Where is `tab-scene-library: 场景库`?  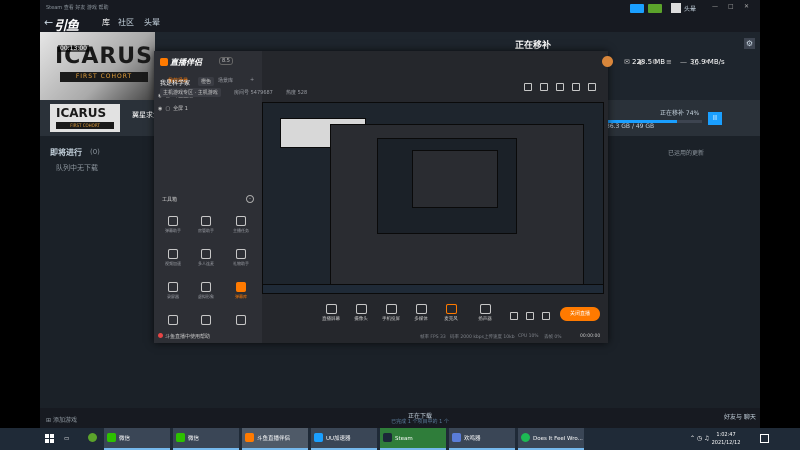 tab-scene-library: 场景库 is located at coordinates (225, 80).